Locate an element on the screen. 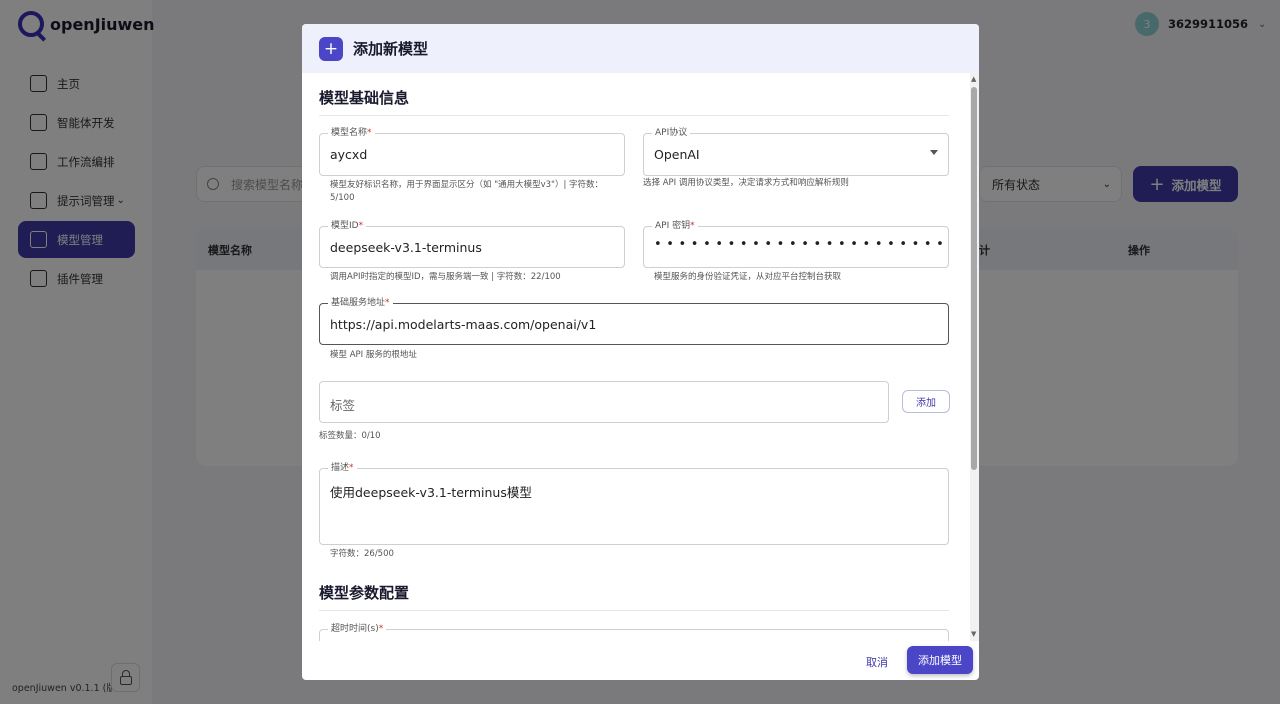 The width and height of the screenshot is (1280, 704). tag-input: 标签 is located at coordinates (604, 402).